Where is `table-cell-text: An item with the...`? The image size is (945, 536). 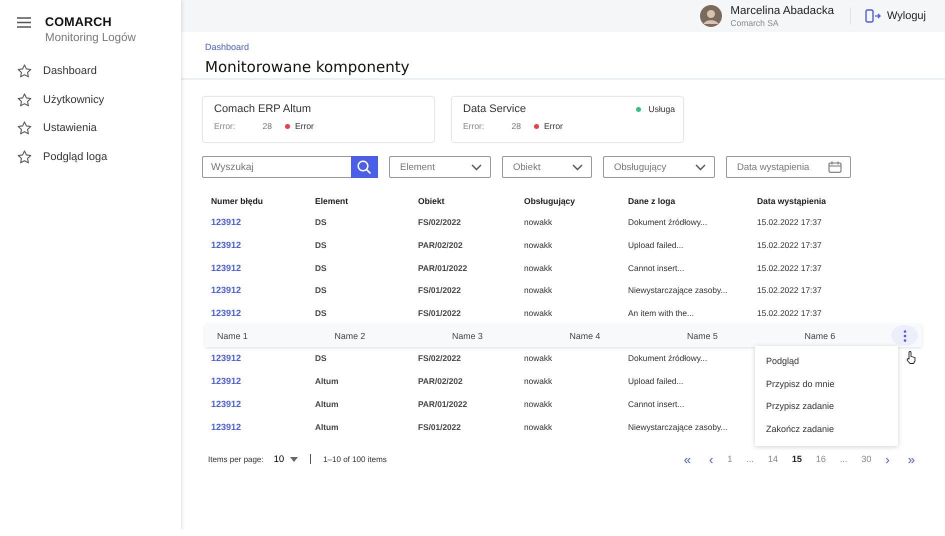
table-cell-text: An item with the... is located at coordinates (661, 313).